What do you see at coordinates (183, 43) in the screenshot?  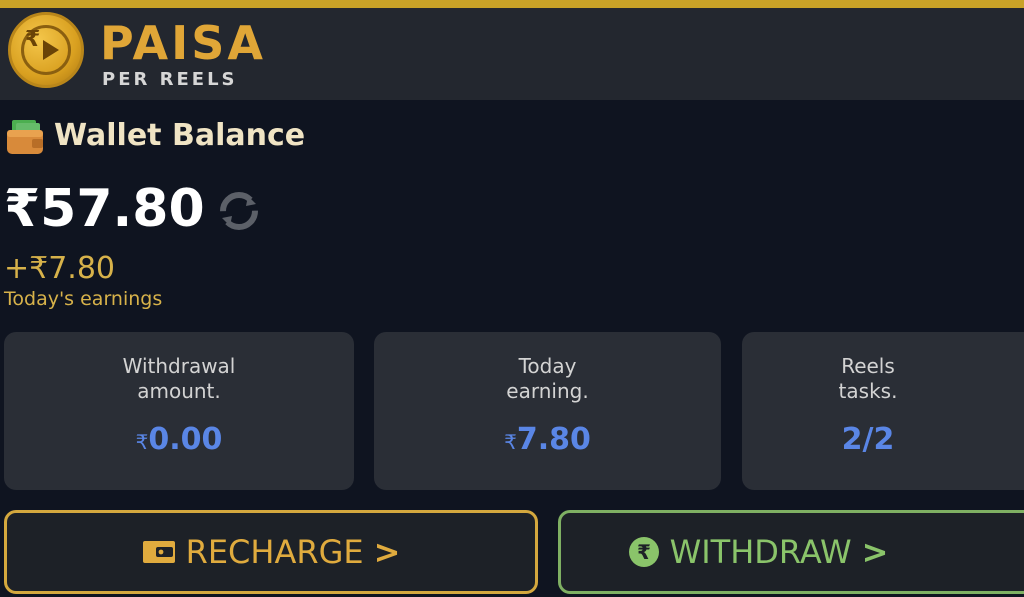 I see `brand-title: PAISA` at bounding box center [183, 43].